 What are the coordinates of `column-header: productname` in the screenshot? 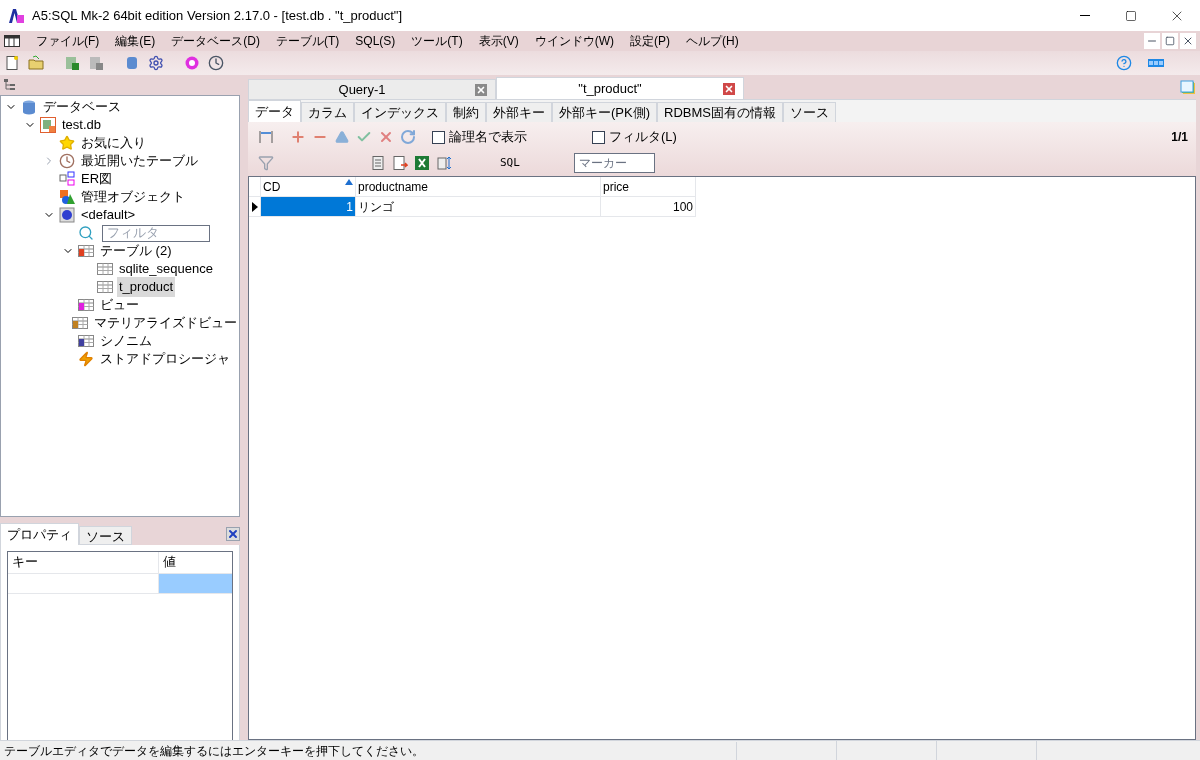 It's located at (478, 187).